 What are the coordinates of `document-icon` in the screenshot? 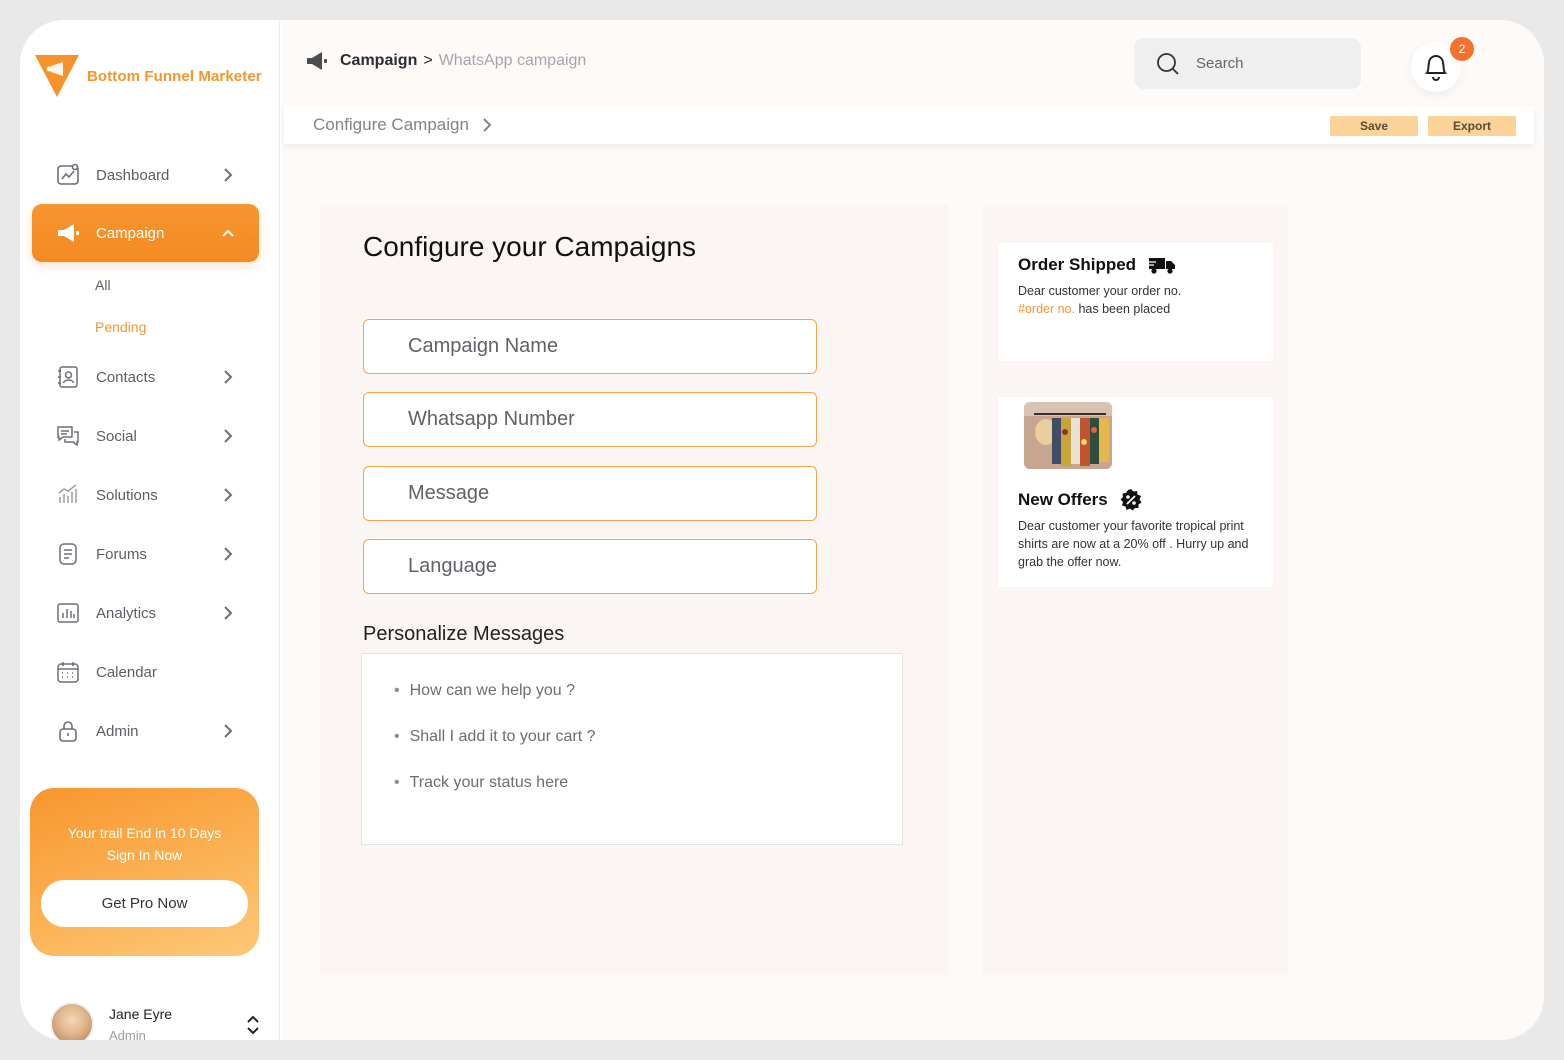 It's located at (68, 554).